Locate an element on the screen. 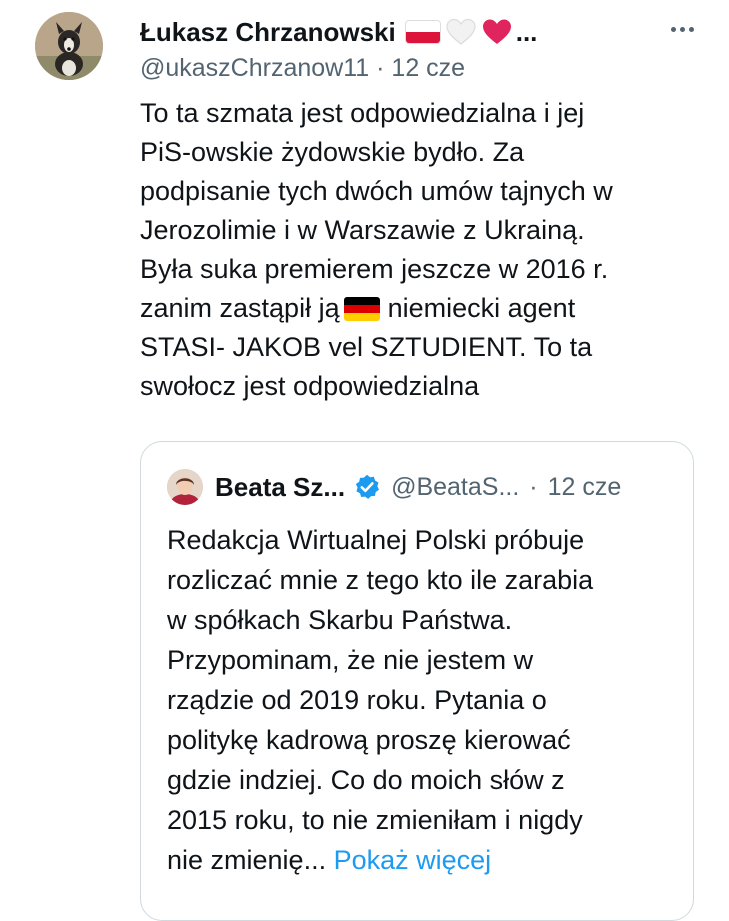 Image resolution: width=729 pixels, height=921 pixels. germany-flag-icon is located at coordinates (361, 309).